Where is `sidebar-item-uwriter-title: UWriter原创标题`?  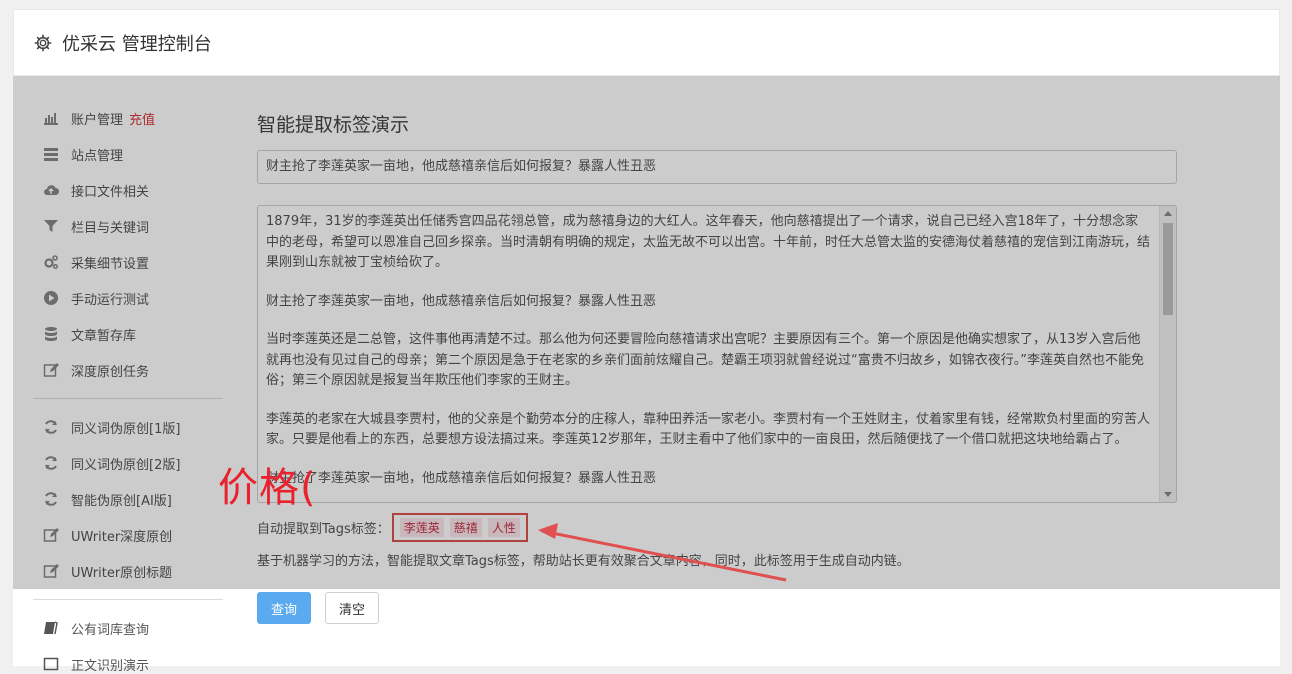 sidebar-item-uwriter-title: UWriter原创标题 is located at coordinates (107, 571).